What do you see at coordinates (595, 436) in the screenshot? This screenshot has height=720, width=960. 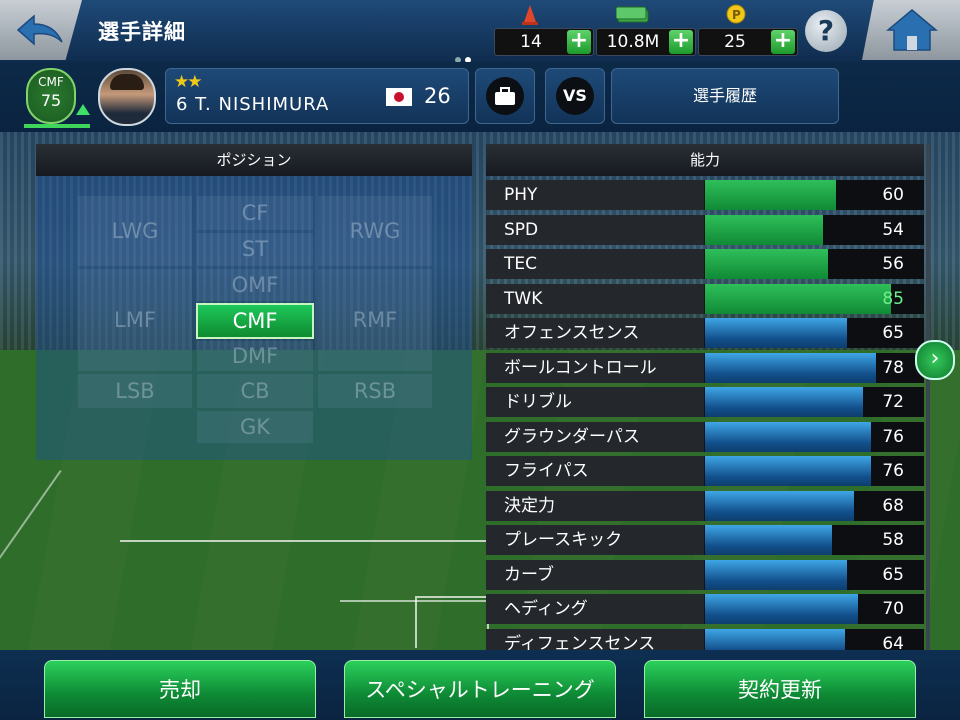 I see `ability-label: グラウンダーパス` at bounding box center [595, 436].